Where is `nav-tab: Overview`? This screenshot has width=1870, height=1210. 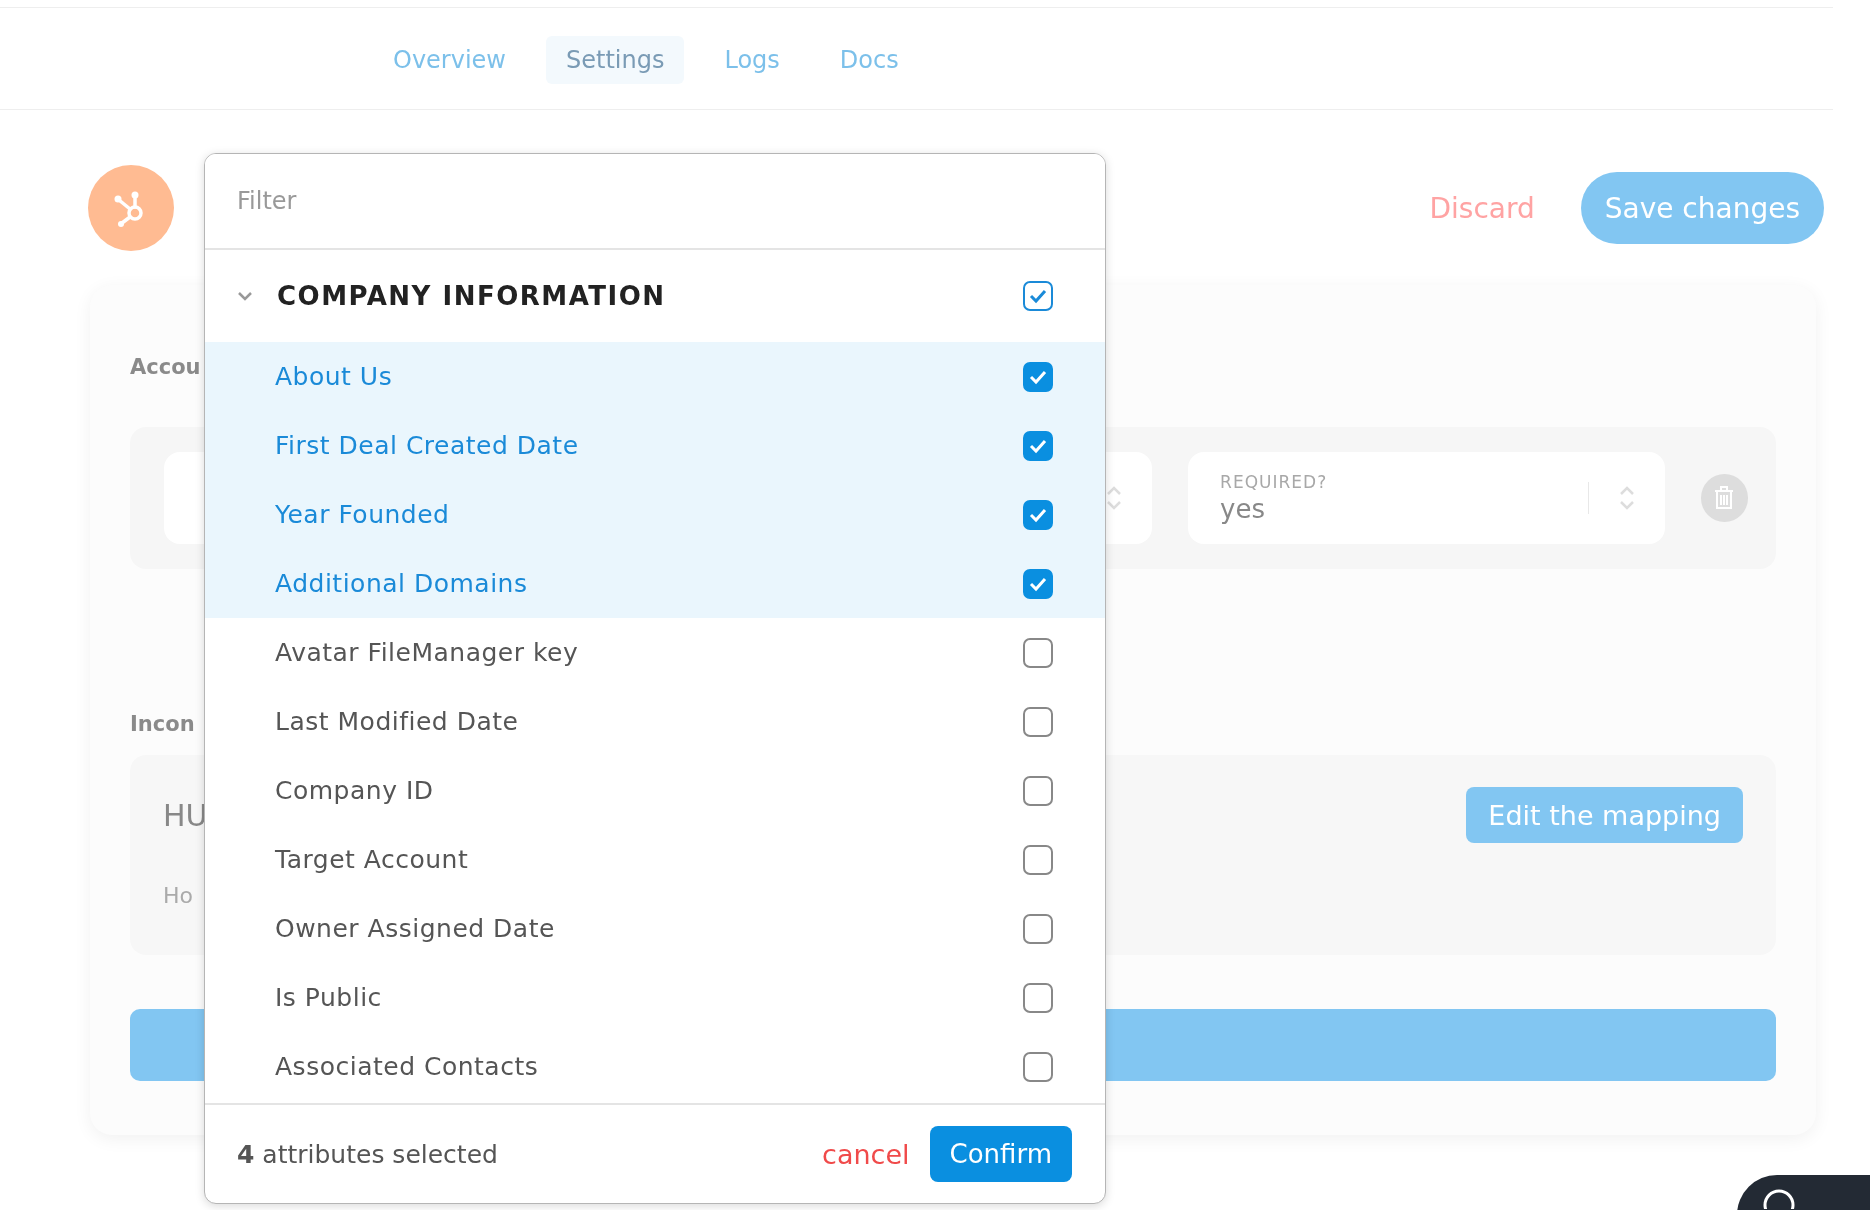 nav-tab: Overview is located at coordinates (449, 60).